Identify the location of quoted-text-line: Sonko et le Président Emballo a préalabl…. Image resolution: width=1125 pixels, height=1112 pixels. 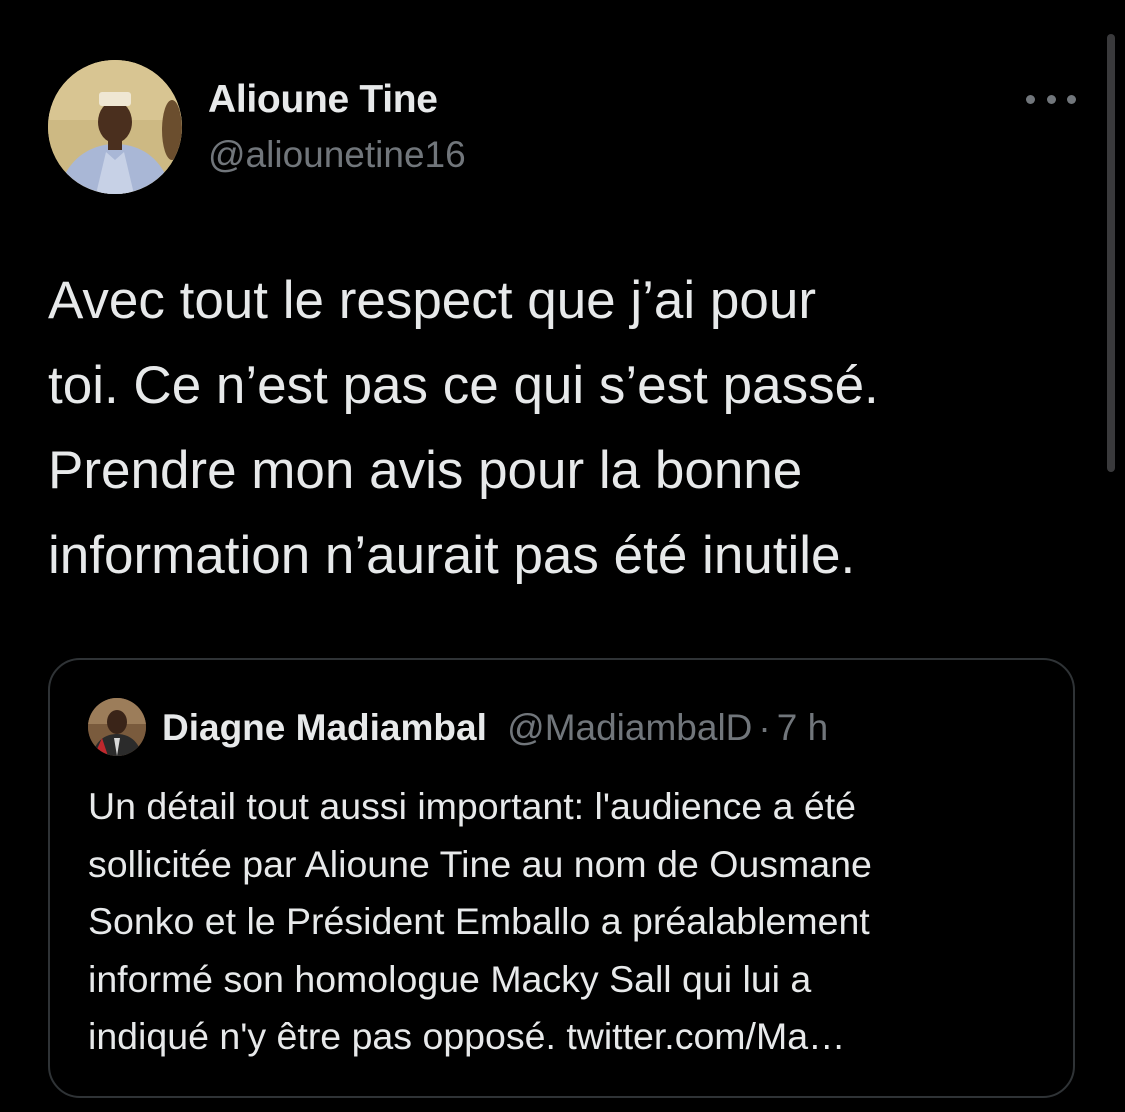
(479, 921).